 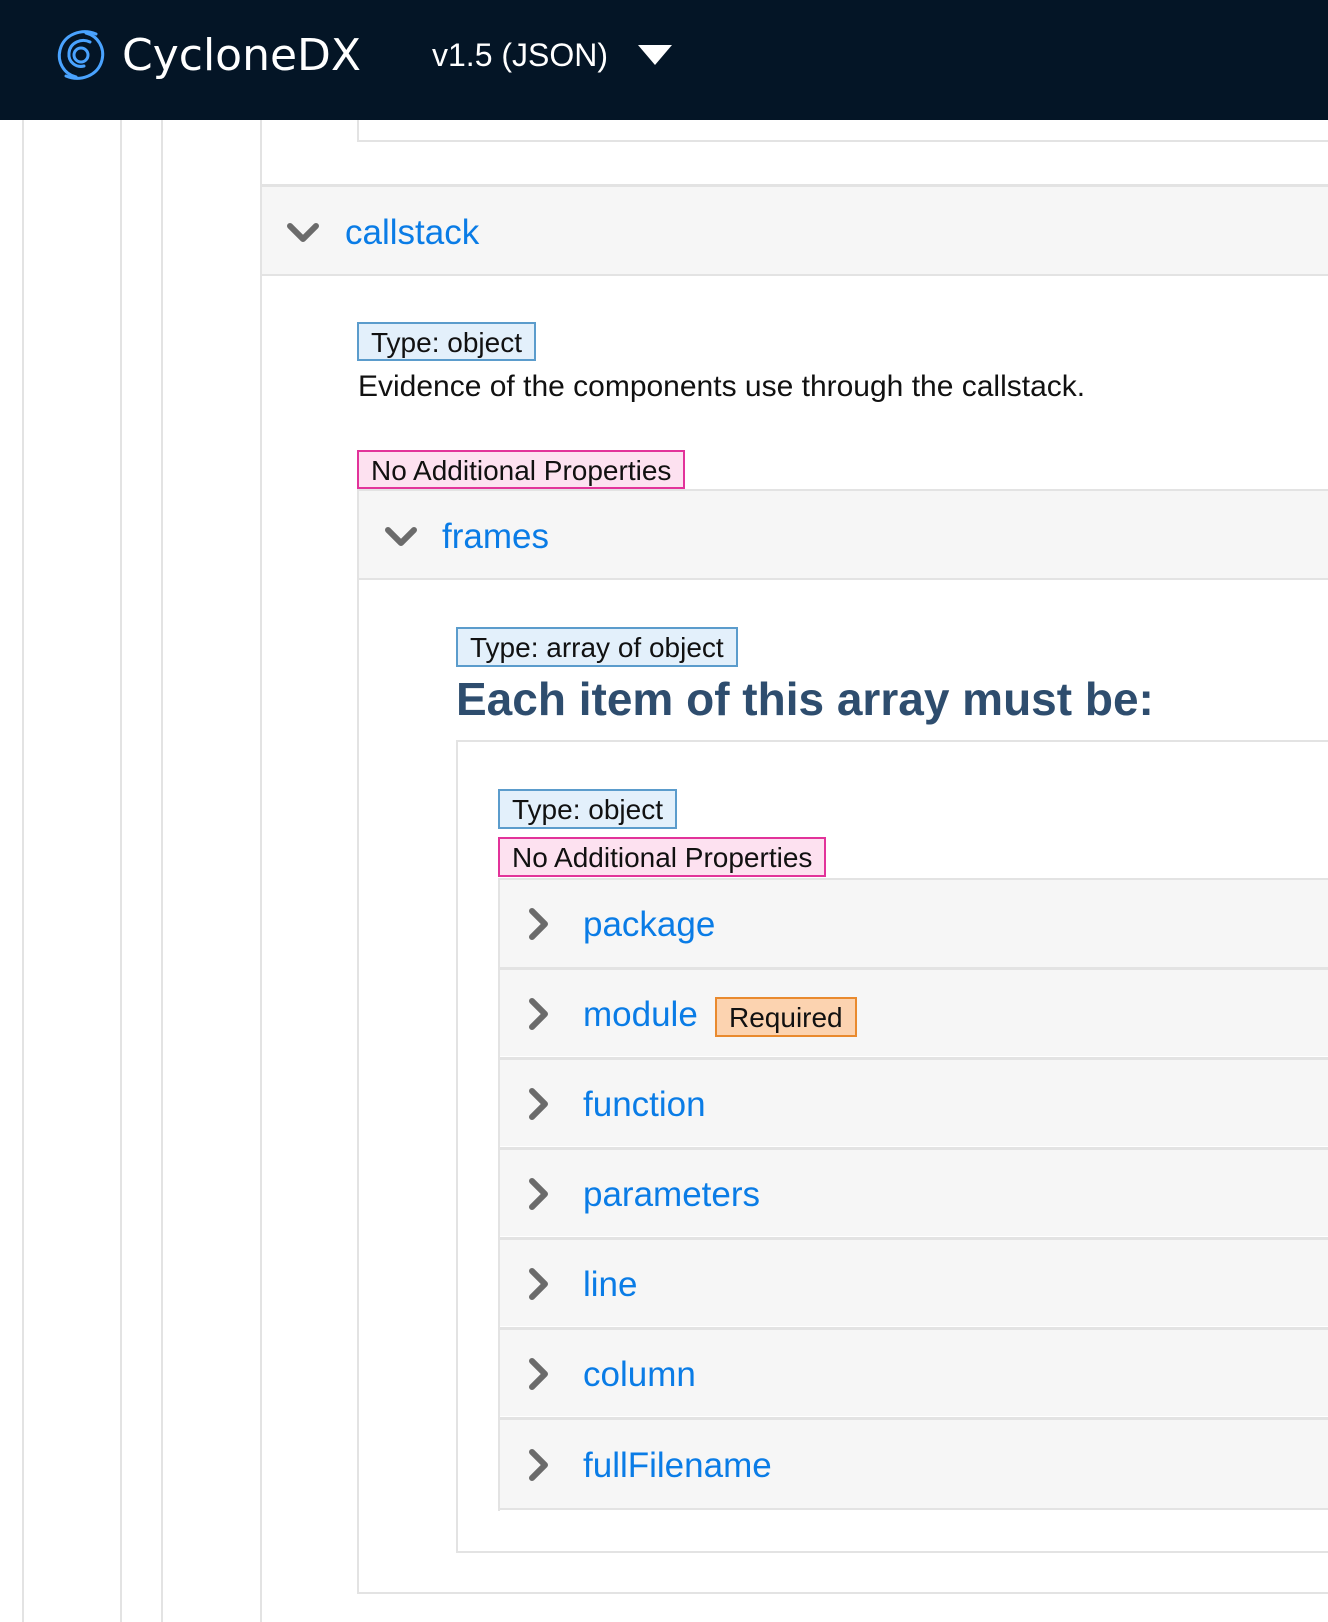 I want to click on property-name-callstack: callstack, so click(x=412, y=232).